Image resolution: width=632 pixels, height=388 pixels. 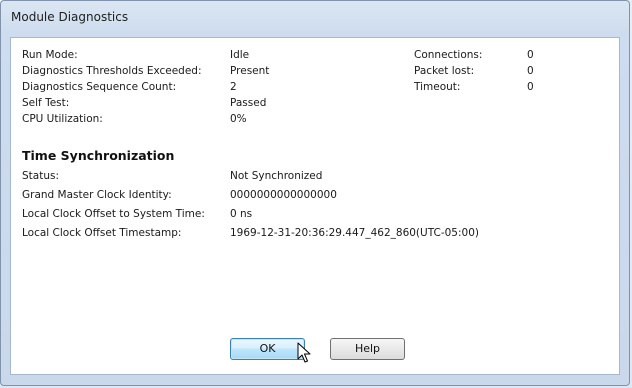 I want to click on offset-timestamp-label: Local Clock Offset Timestamp:, so click(x=102, y=233).